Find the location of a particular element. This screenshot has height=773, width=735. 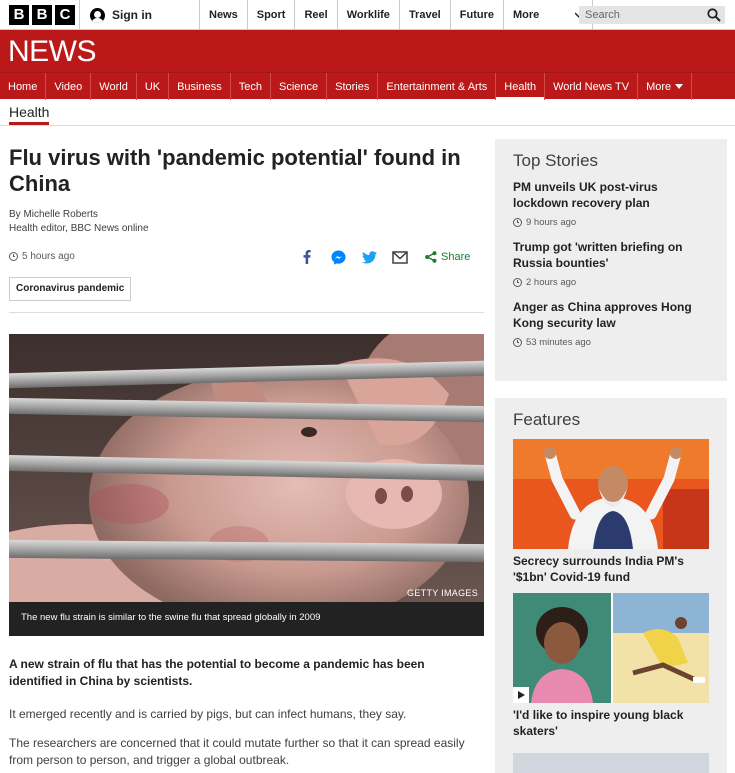

section-nav-stories: Stories is located at coordinates (353, 86).